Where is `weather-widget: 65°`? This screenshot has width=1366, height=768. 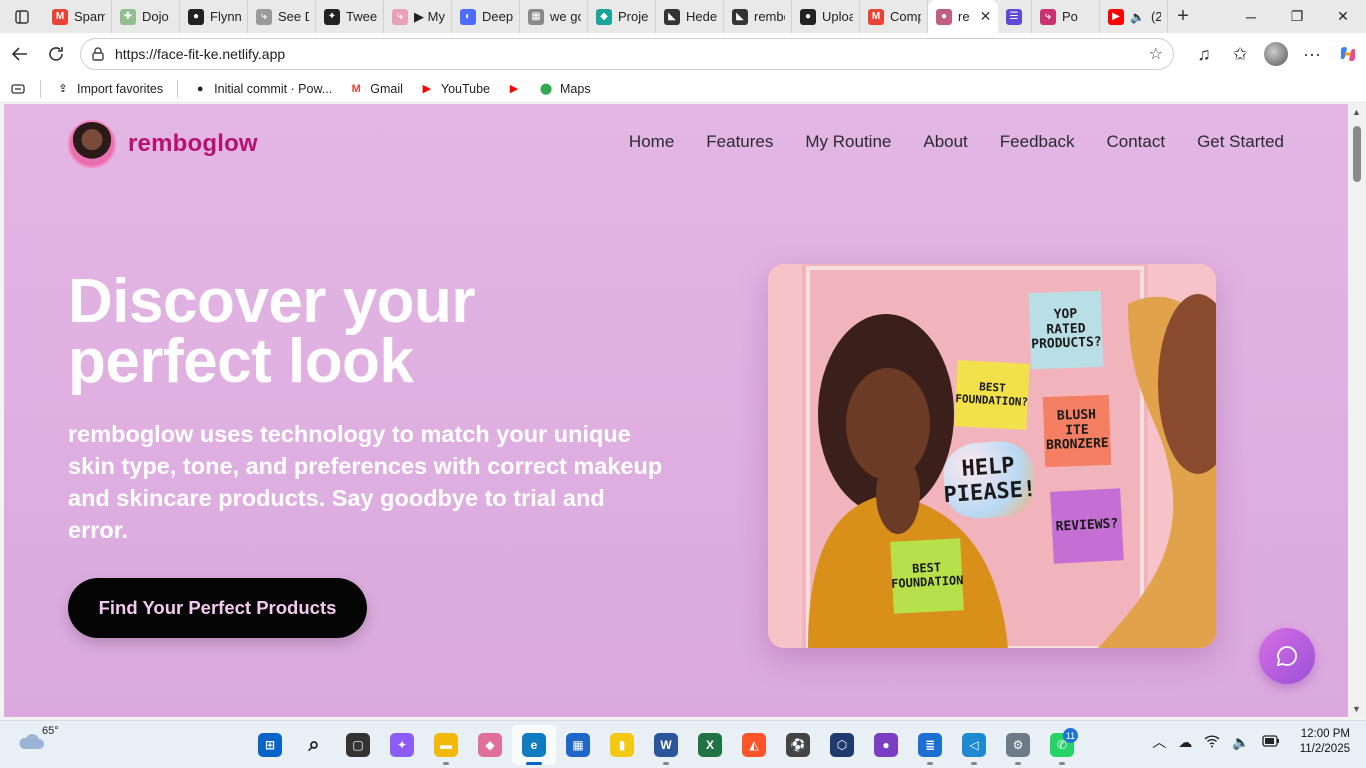 weather-widget: 65° is located at coordinates (37, 740).